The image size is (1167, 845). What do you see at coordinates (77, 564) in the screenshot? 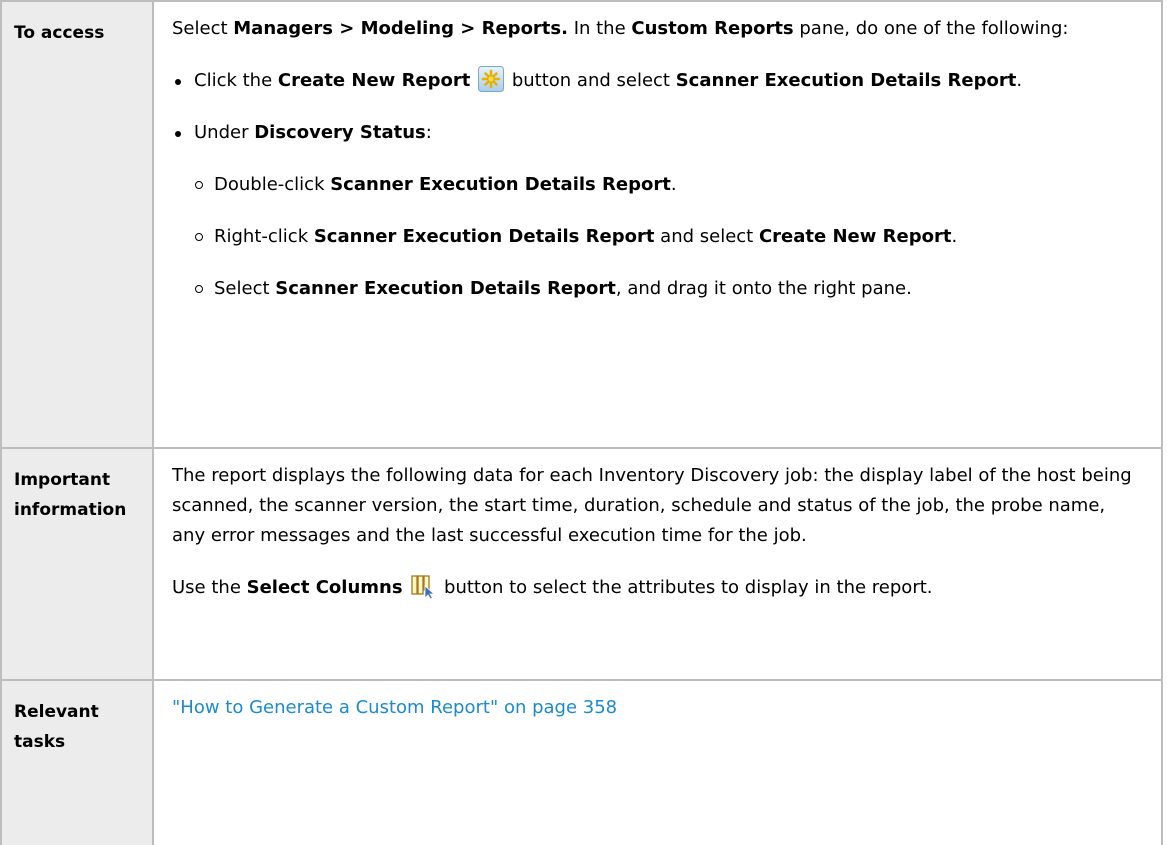
I see `row-header-important-information: Important information` at bounding box center [77, 564].